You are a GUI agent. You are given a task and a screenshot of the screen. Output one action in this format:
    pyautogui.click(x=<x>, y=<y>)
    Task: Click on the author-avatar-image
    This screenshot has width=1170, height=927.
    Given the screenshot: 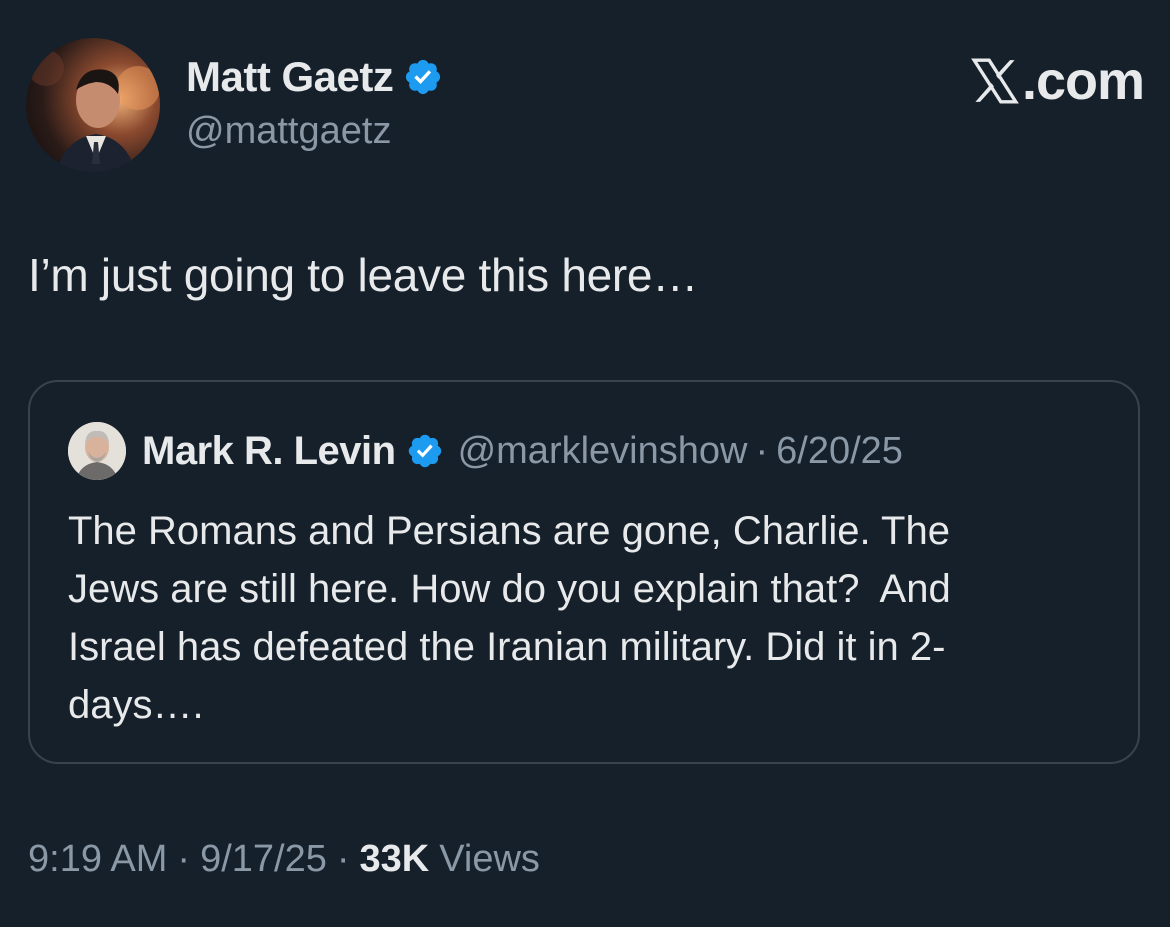 What is the action you would take?
    pyautogui.click(x=94, y=111)
    